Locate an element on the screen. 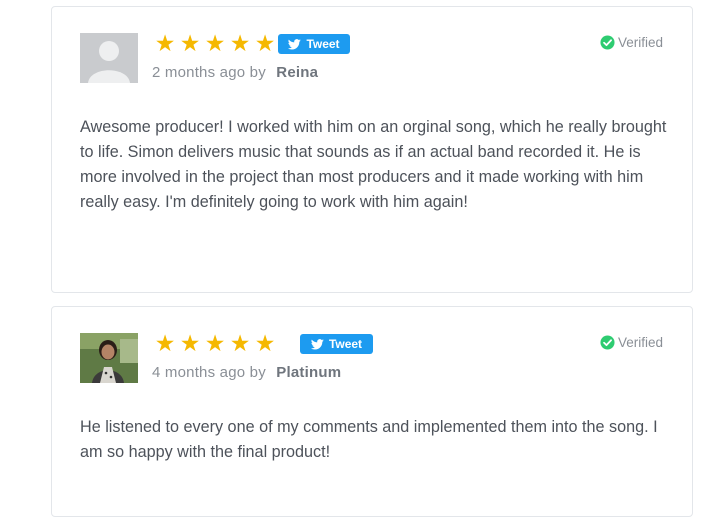  review-author: Reina is located at coordinates (297, 72).